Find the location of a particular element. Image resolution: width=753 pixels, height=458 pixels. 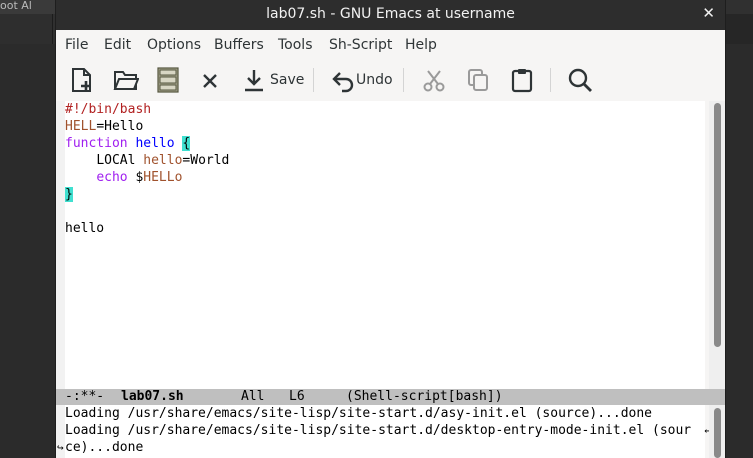

window-title: lab07.sh - GNU Emacs at username is located at coordinates (390, 14).